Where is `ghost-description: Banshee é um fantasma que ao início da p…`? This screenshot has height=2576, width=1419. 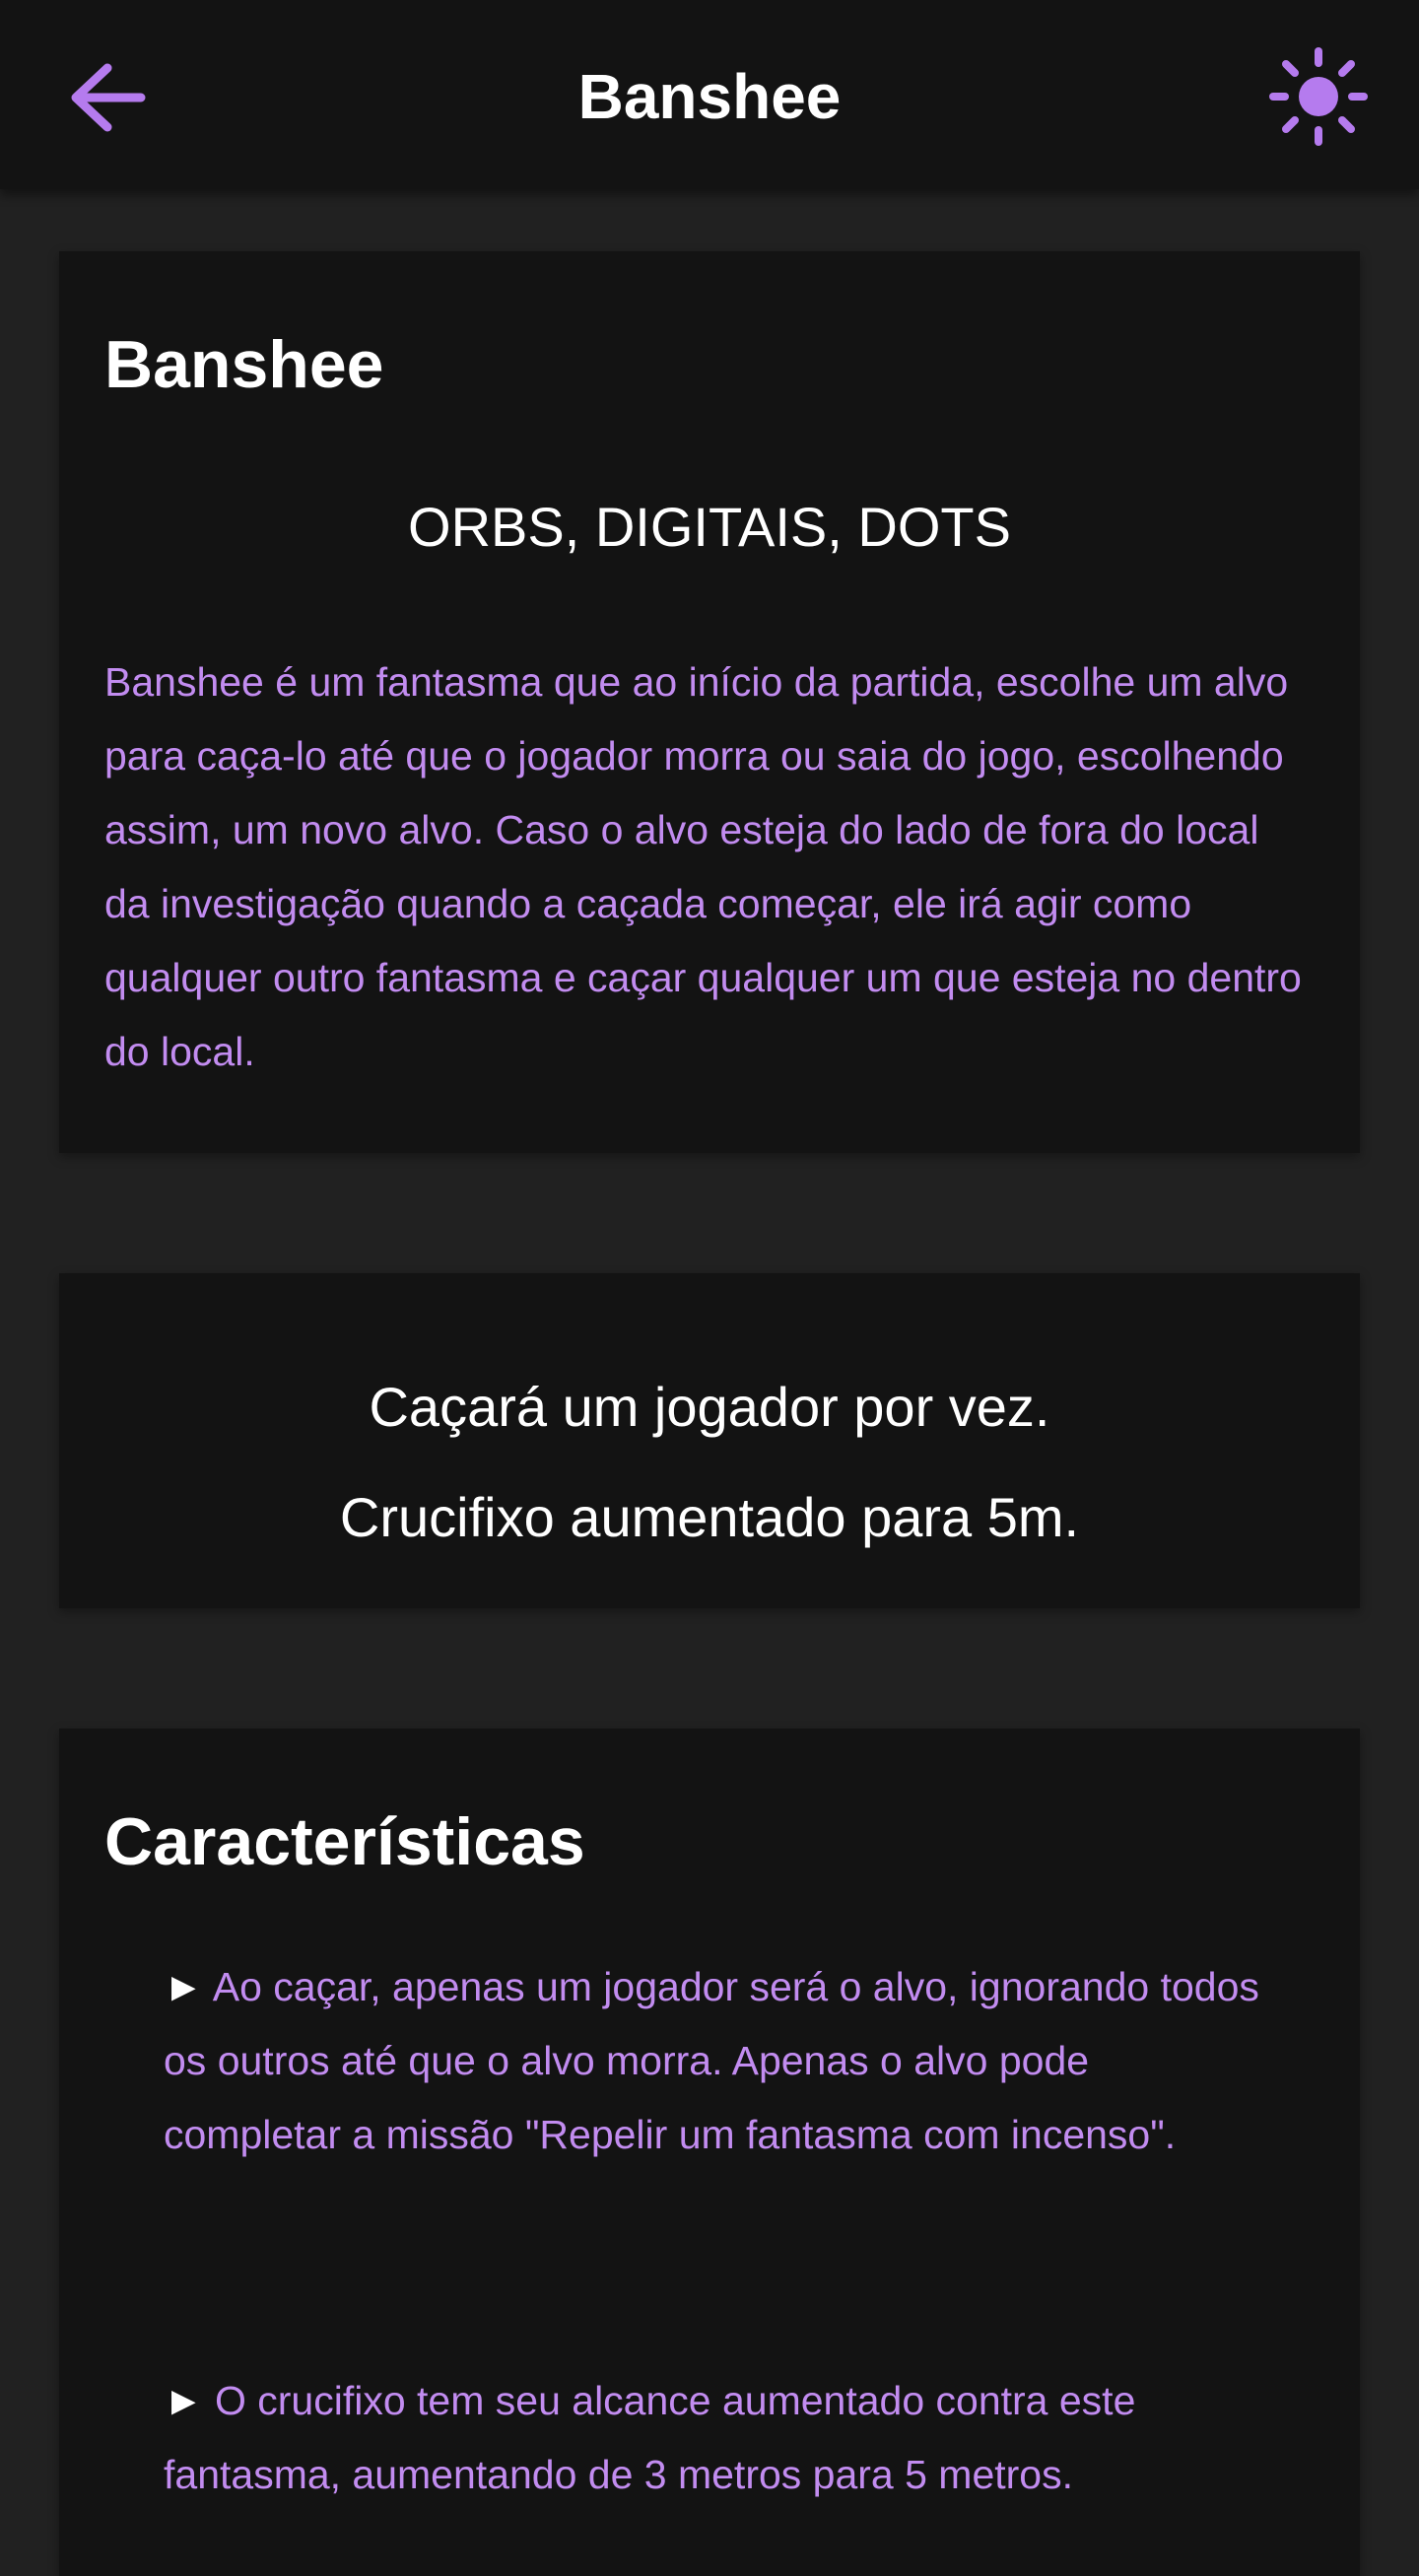
ghost-description: Banshee é um fantasma que ao início da p… is located at coordinates (703, 866).